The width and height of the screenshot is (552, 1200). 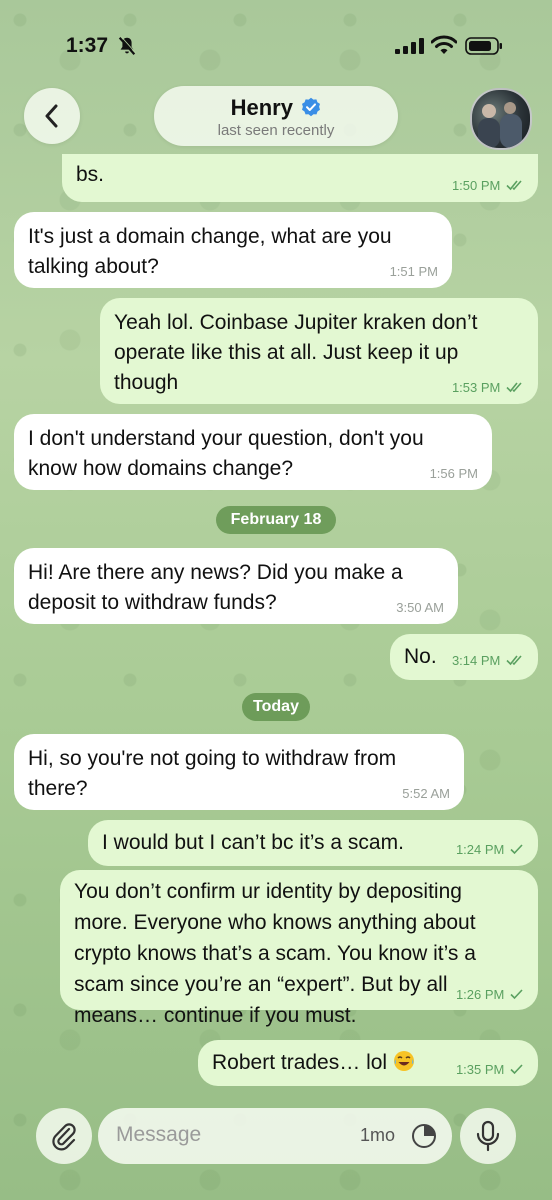 What do you see at coordinates (480, 994) in the screenshot?
I see `message-time: 1:26 PM` at bounding box center [480, 994].